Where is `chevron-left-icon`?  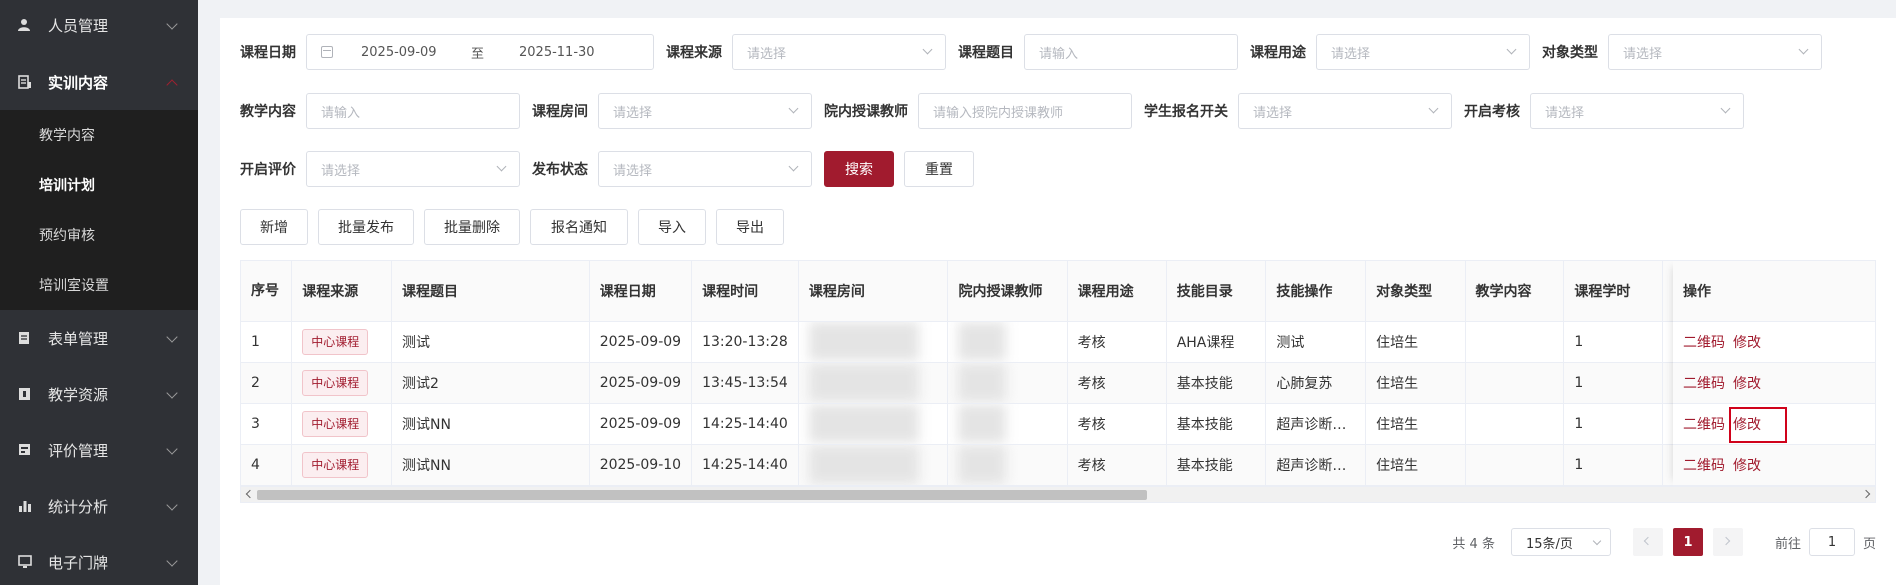
chevron-left-icon is located at coordinates (1648, 541).